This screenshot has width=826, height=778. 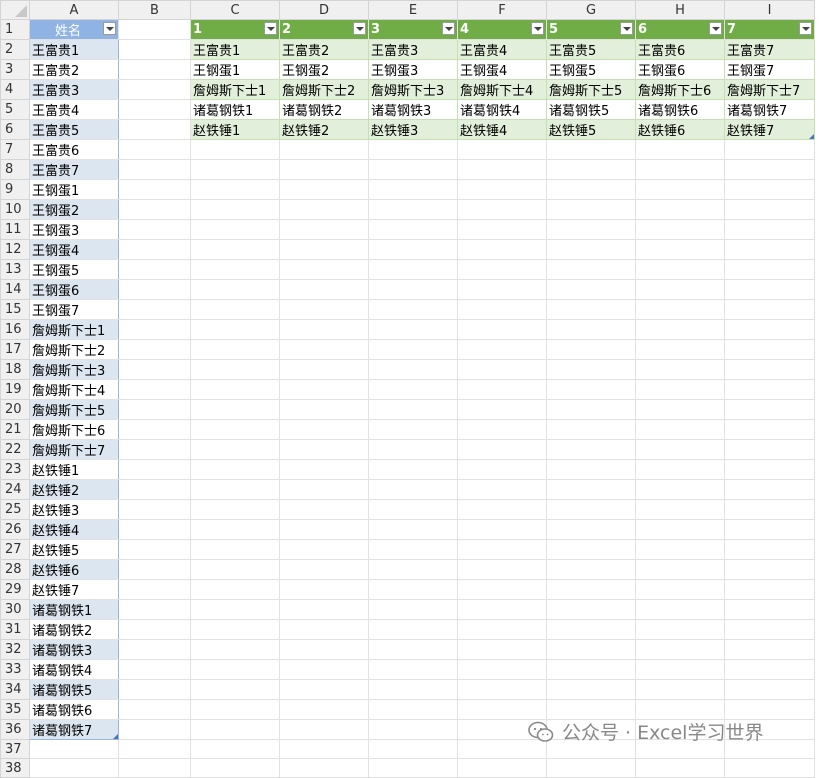 What do you see at coordinates (502, 29) in the screenshot?
I see `table-g-header-cell: 4` at bounding box center [502, 29].